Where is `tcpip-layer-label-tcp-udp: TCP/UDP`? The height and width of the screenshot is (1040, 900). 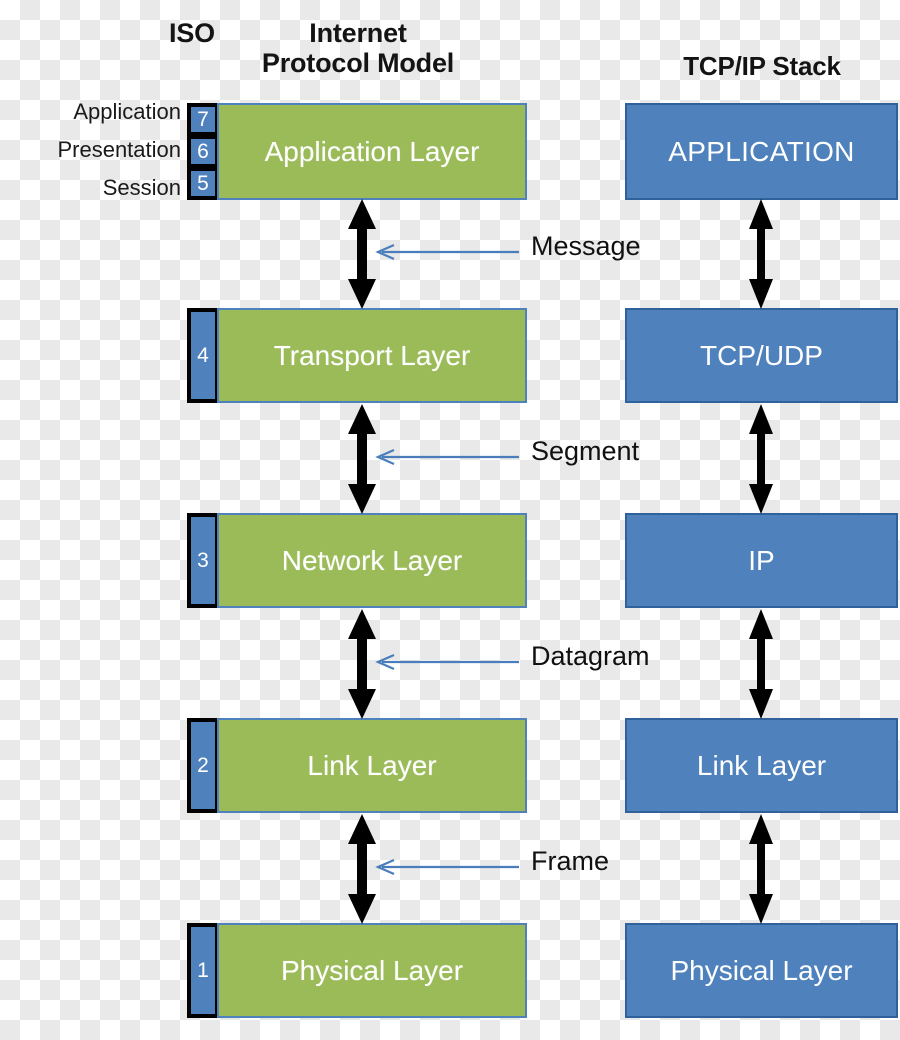
tcpip-layer-label-tcp-udp: TCP/UDP is located at coordinates (761, 355).